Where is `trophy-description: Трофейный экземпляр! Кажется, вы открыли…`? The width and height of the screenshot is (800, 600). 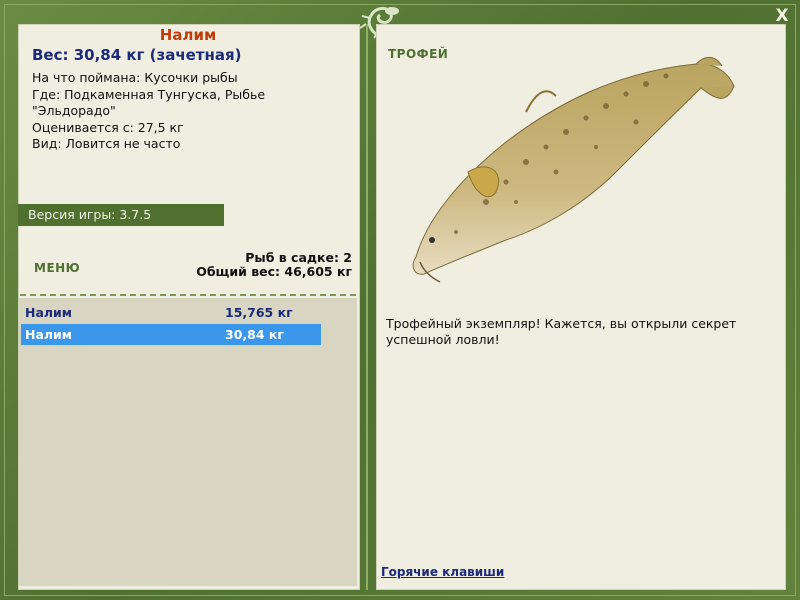 trophy-description: Трофейный экземпляр! Кажется, вы открыли… is located at coordinates (561, 331).